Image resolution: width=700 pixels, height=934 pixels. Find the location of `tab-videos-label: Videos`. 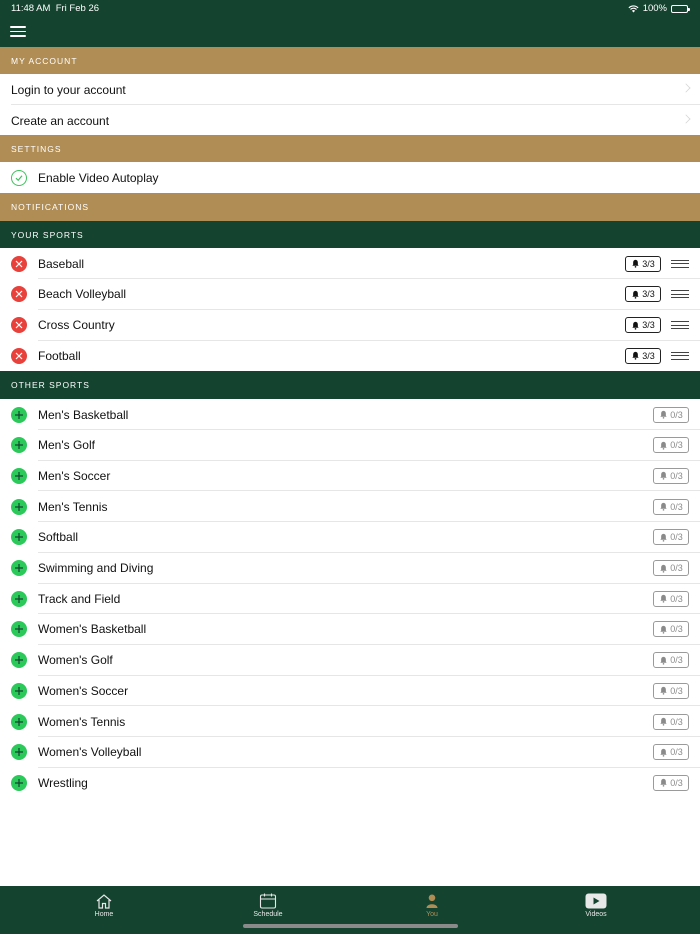

tab-videos-label: Videos is located at coordinates (596, 914).